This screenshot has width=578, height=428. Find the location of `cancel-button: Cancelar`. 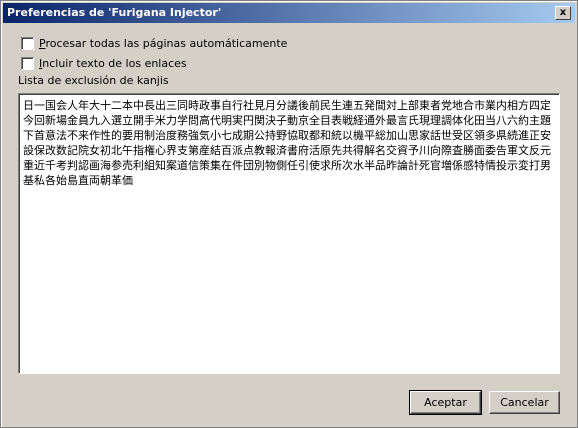

cancel-button: Cancelar is located at coordinates (524, 402).